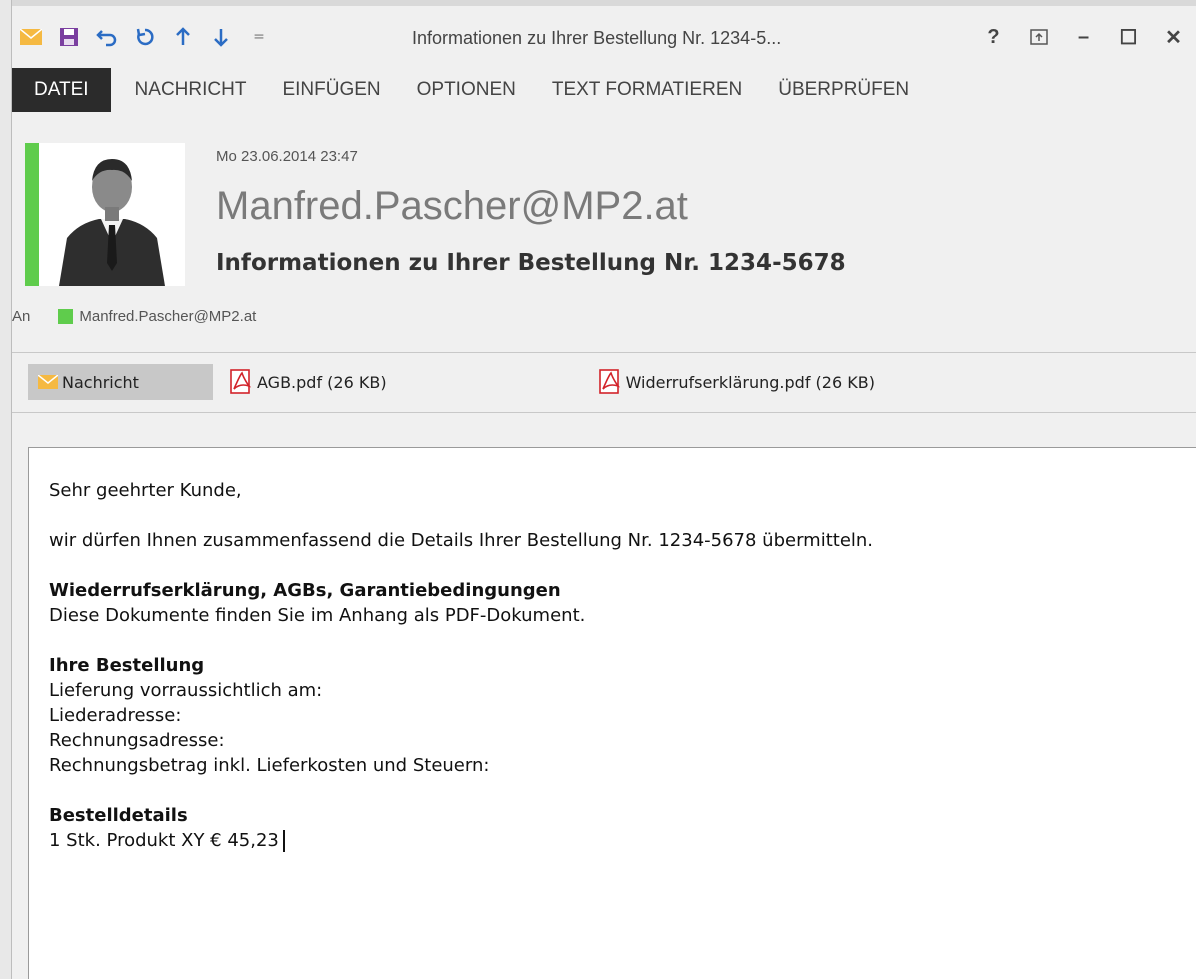 The image size is (1196, 979). I want to click on close-button: ✕, so click(1173, 37).